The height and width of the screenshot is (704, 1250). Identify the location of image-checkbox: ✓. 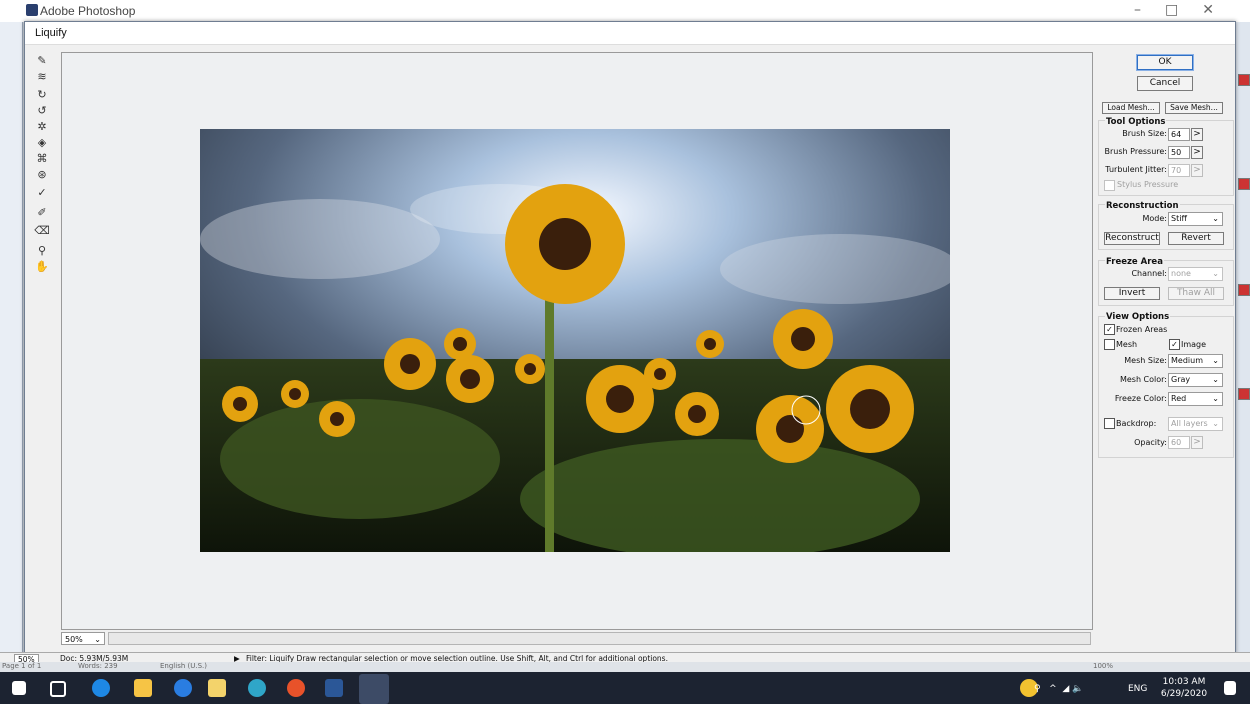
(1174, 344).